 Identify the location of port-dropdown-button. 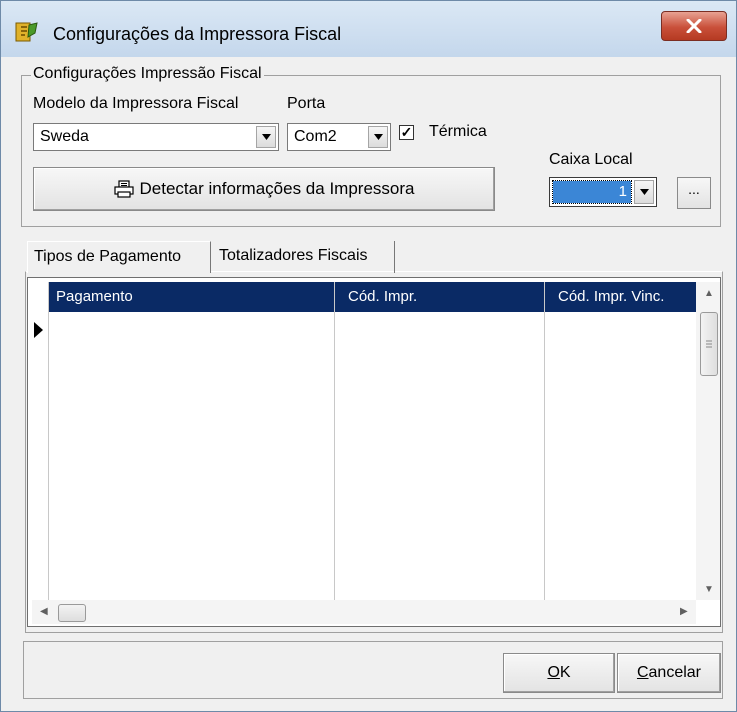
(378, 137).